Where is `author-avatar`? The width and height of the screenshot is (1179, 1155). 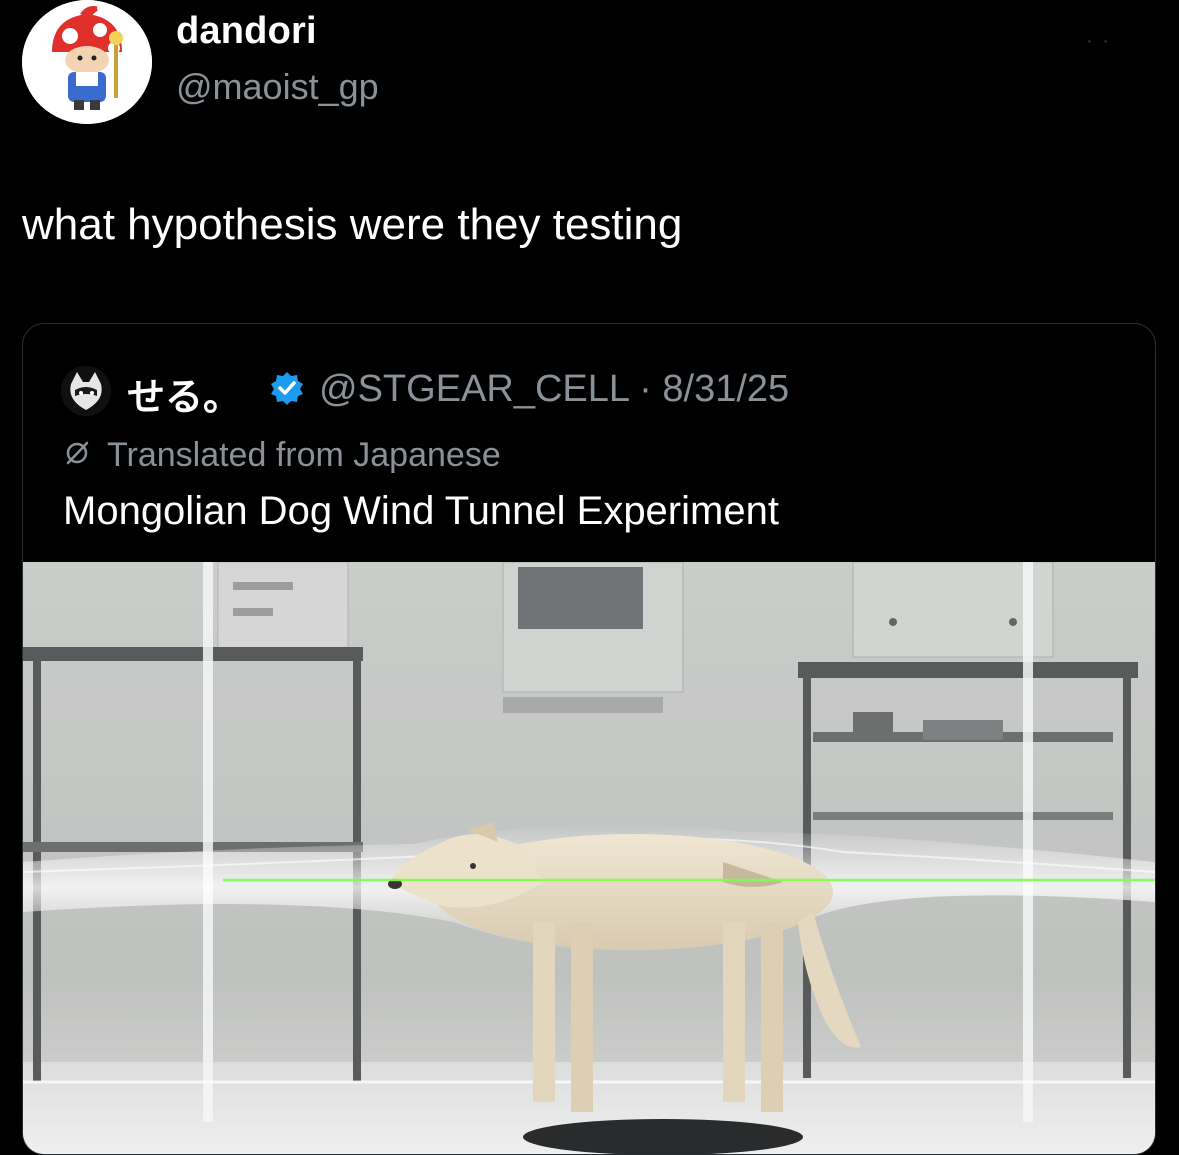 author-avatar is located at coordinates (87, 62).